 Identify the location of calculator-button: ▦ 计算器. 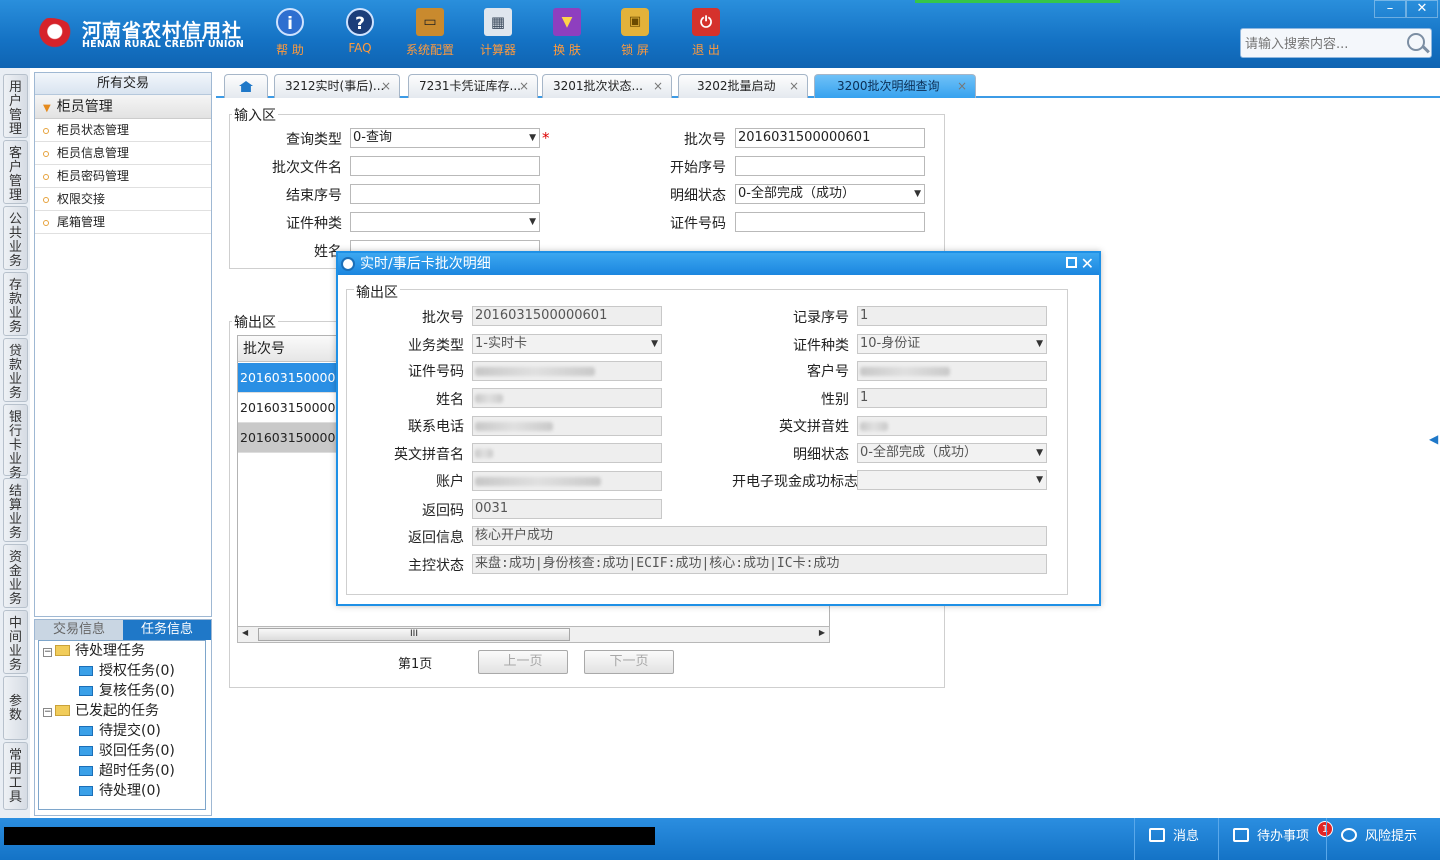
(498, 34).